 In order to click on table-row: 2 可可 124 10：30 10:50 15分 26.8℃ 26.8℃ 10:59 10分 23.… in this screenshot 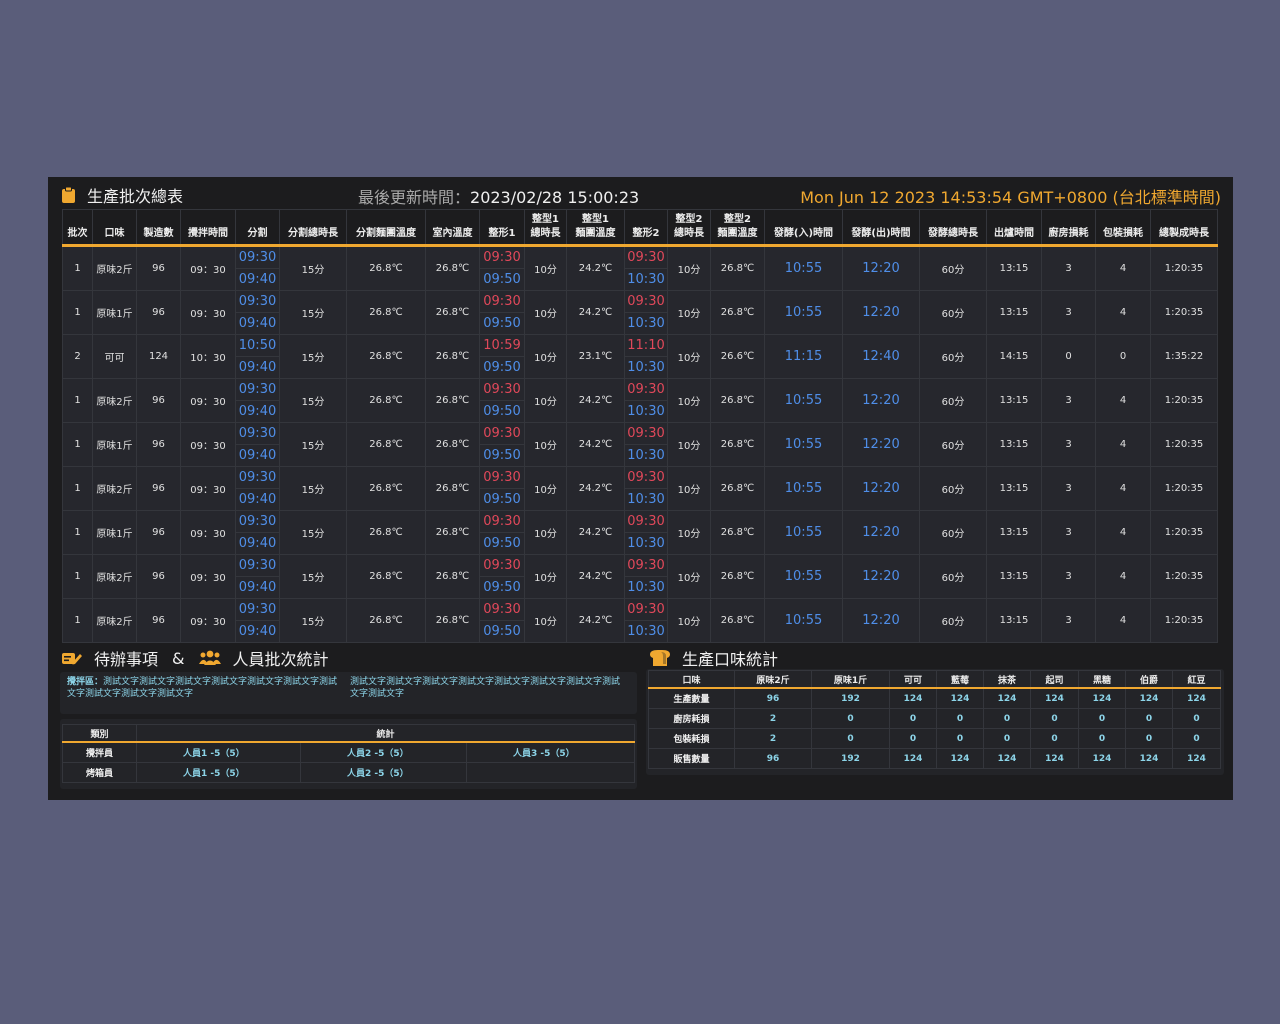, I will do `click(640, 356)`.